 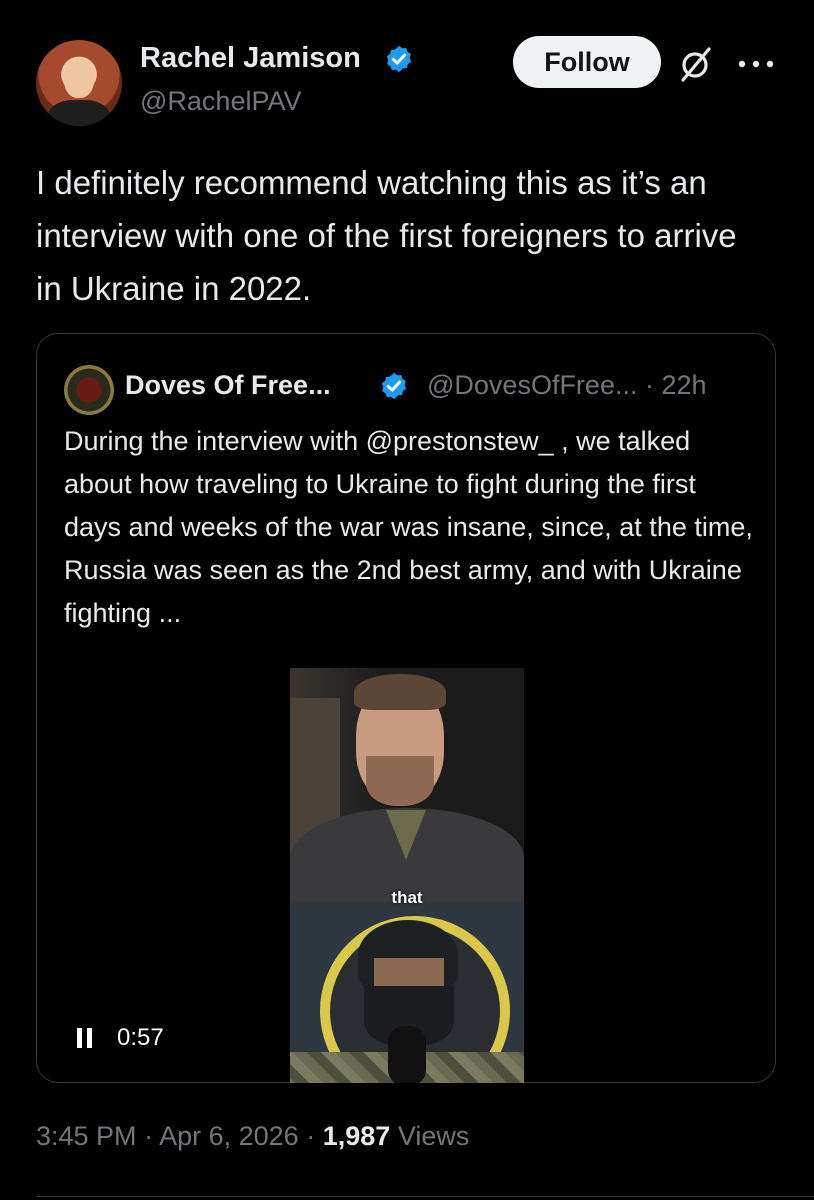 I want to click on avatar-body, so click(x=79, y=113).